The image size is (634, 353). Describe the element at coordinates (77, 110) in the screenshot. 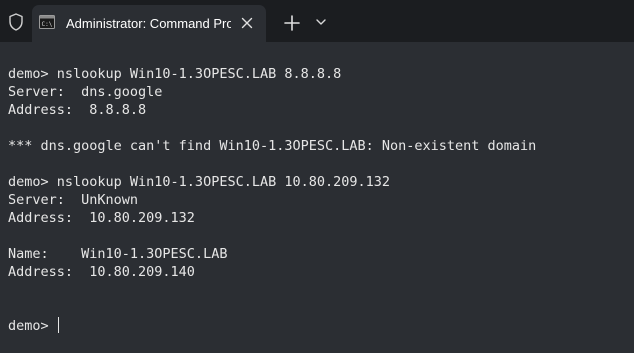

I see `terminal-line: Address: 8.8.8.8` at that location.